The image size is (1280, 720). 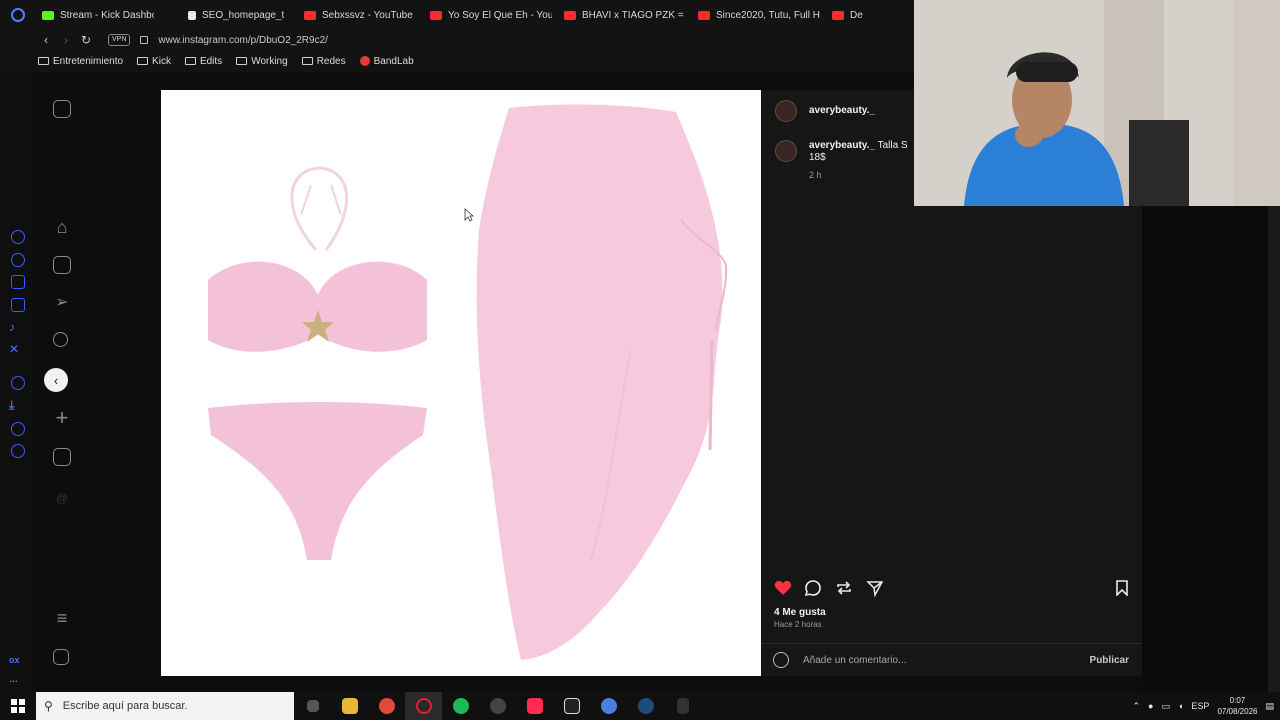 I want to click on extensions-icon, so click(x=18, y=429).